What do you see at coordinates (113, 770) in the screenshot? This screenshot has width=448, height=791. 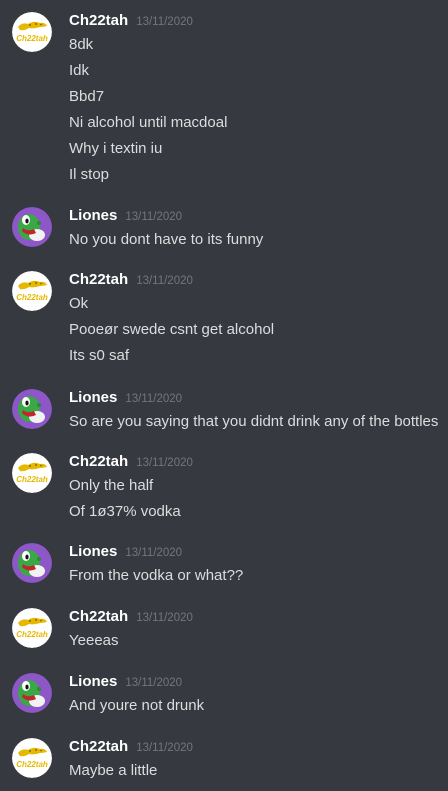 I see `message-text: Maybe a little` at bounding box center [113, 770].